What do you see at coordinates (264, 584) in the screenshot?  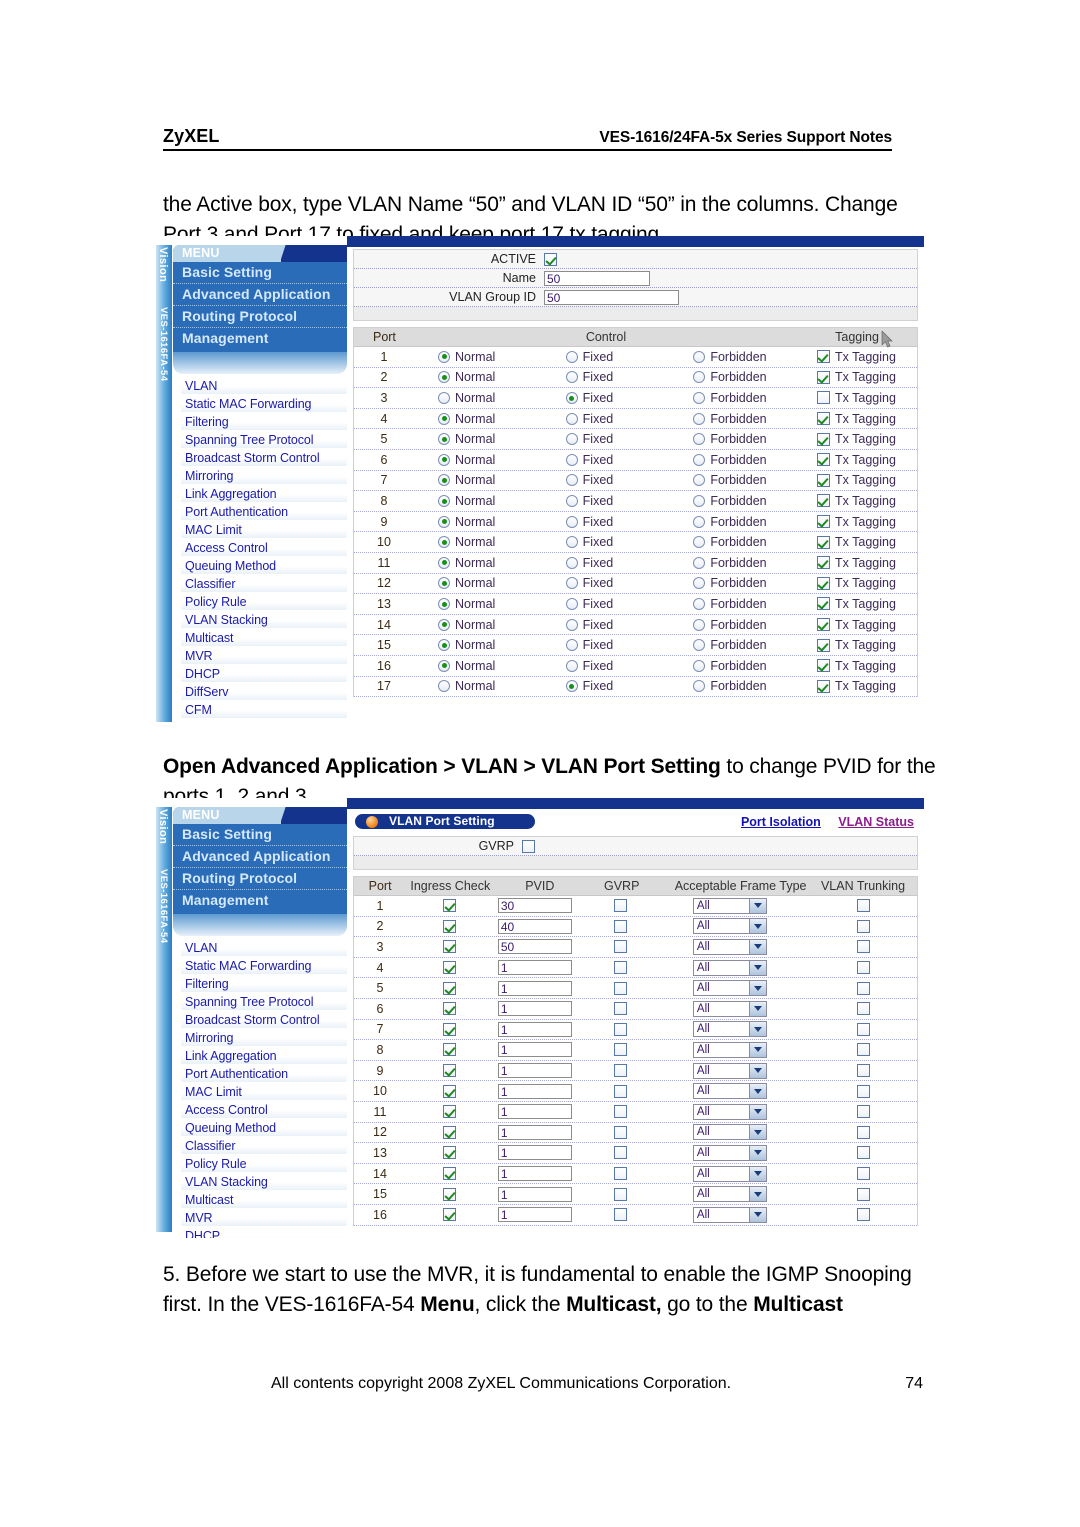 I see `sidebar-item-classifier: Classifier` at bounding box center [264, 584].